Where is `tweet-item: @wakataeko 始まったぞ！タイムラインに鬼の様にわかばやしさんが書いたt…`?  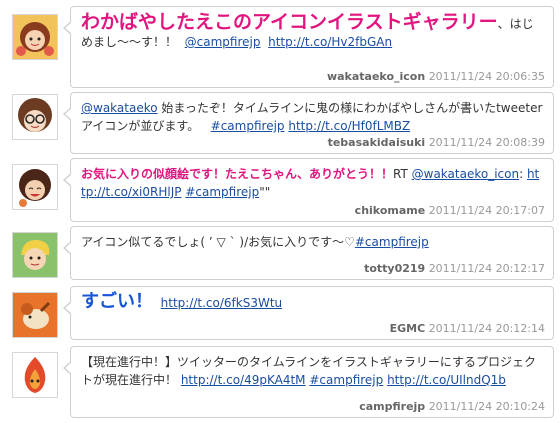
tweet-item: @wakataeko 始まったぞ！タイムラインに鬼の様にわかばやしさんが書いたt… is located at coordinates (280, 123).